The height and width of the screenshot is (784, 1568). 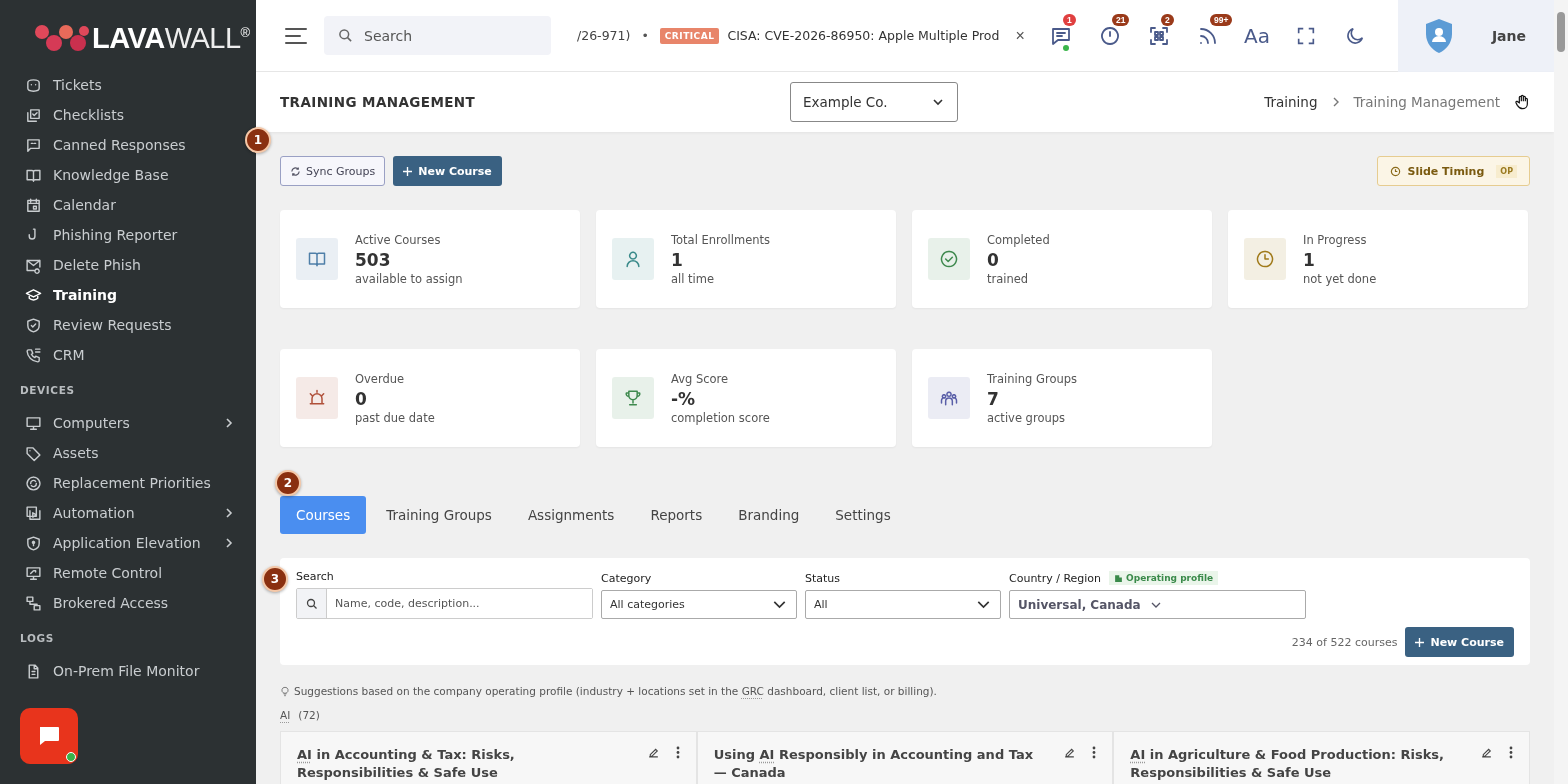 I want to click on rss-button: 99+, so click(x=1208, y=35).